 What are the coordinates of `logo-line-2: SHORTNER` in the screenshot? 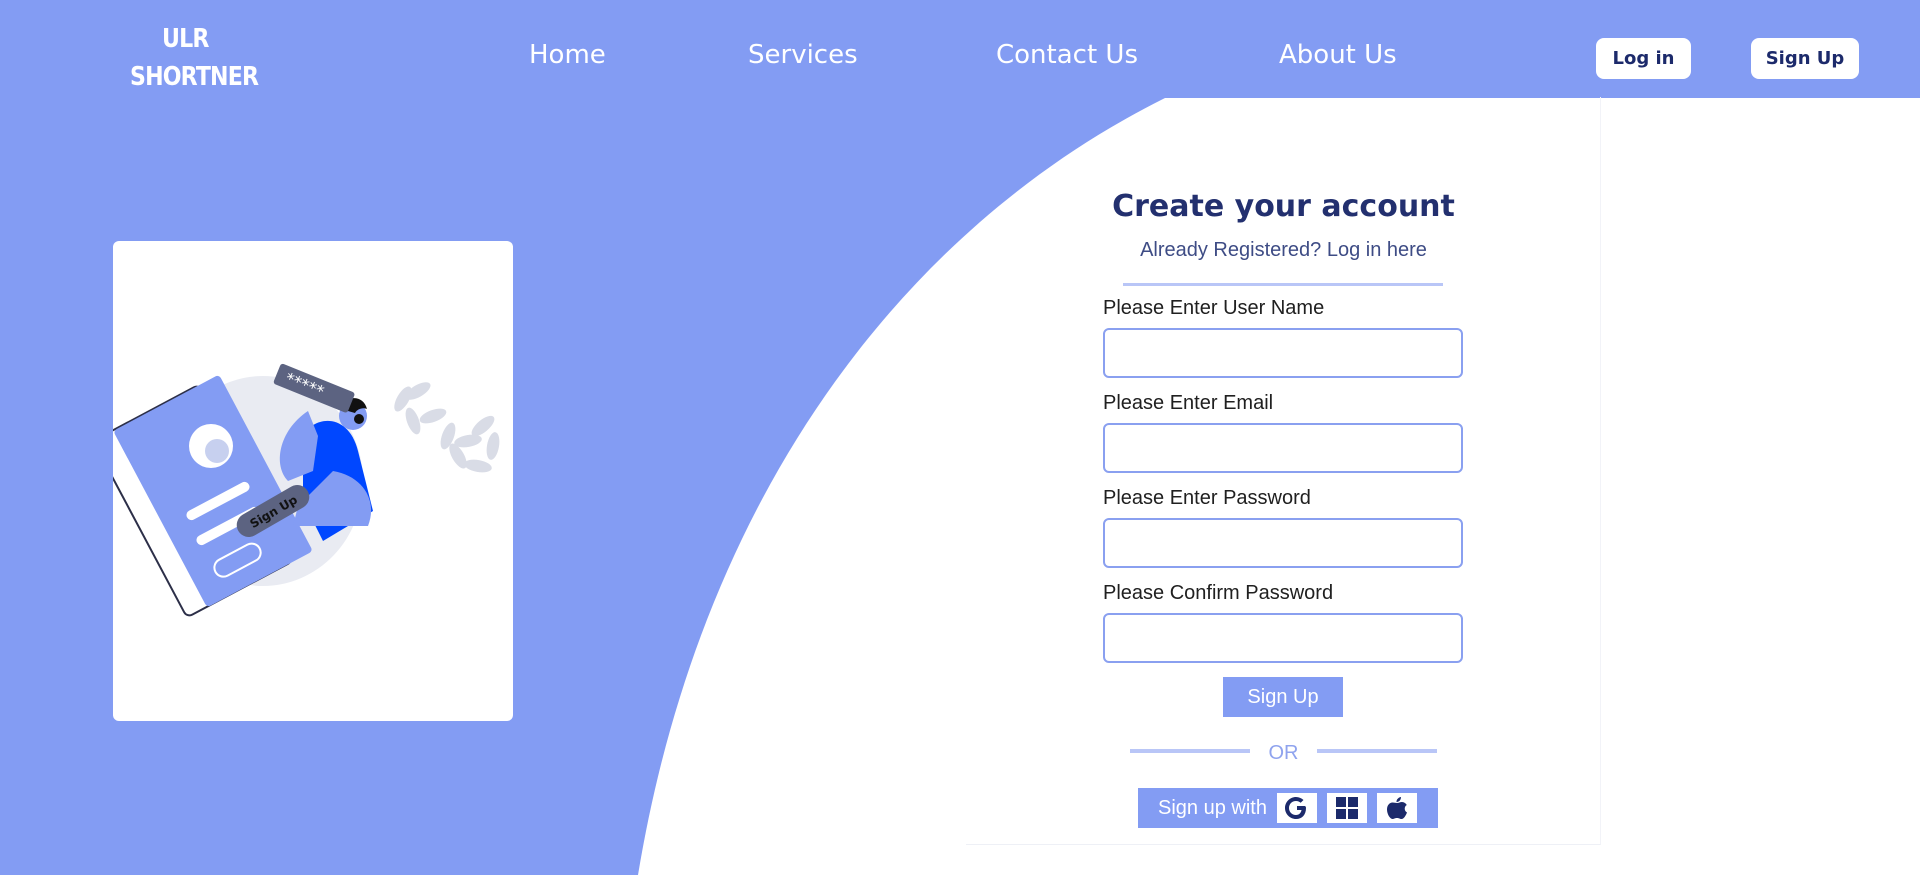 It's located at (194, 77).